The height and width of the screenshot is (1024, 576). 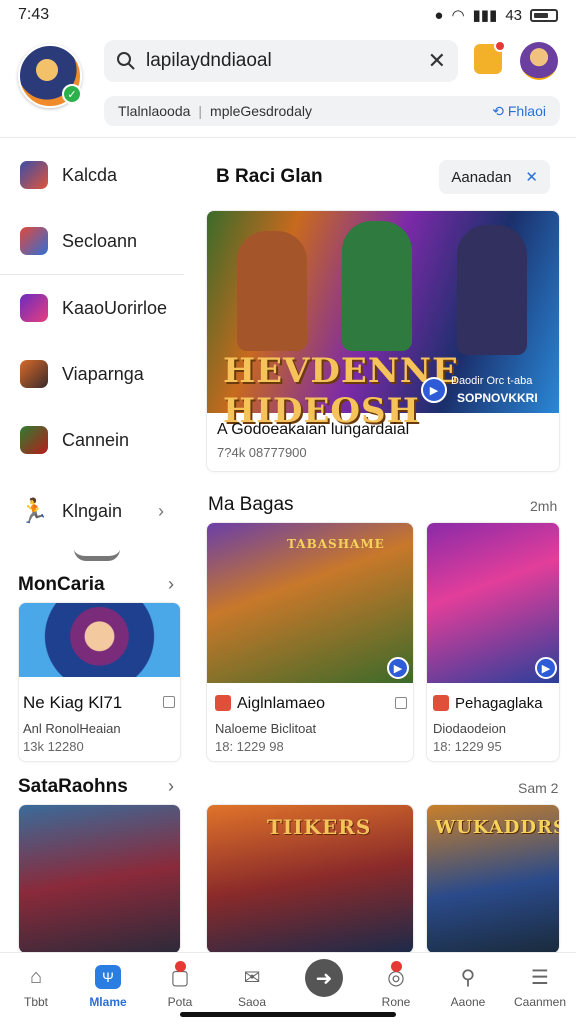 What do you see at coordinates (543, 506) in the screenshot?
I see `middle-section-more: 2mh` at bounding box center [543, 506].